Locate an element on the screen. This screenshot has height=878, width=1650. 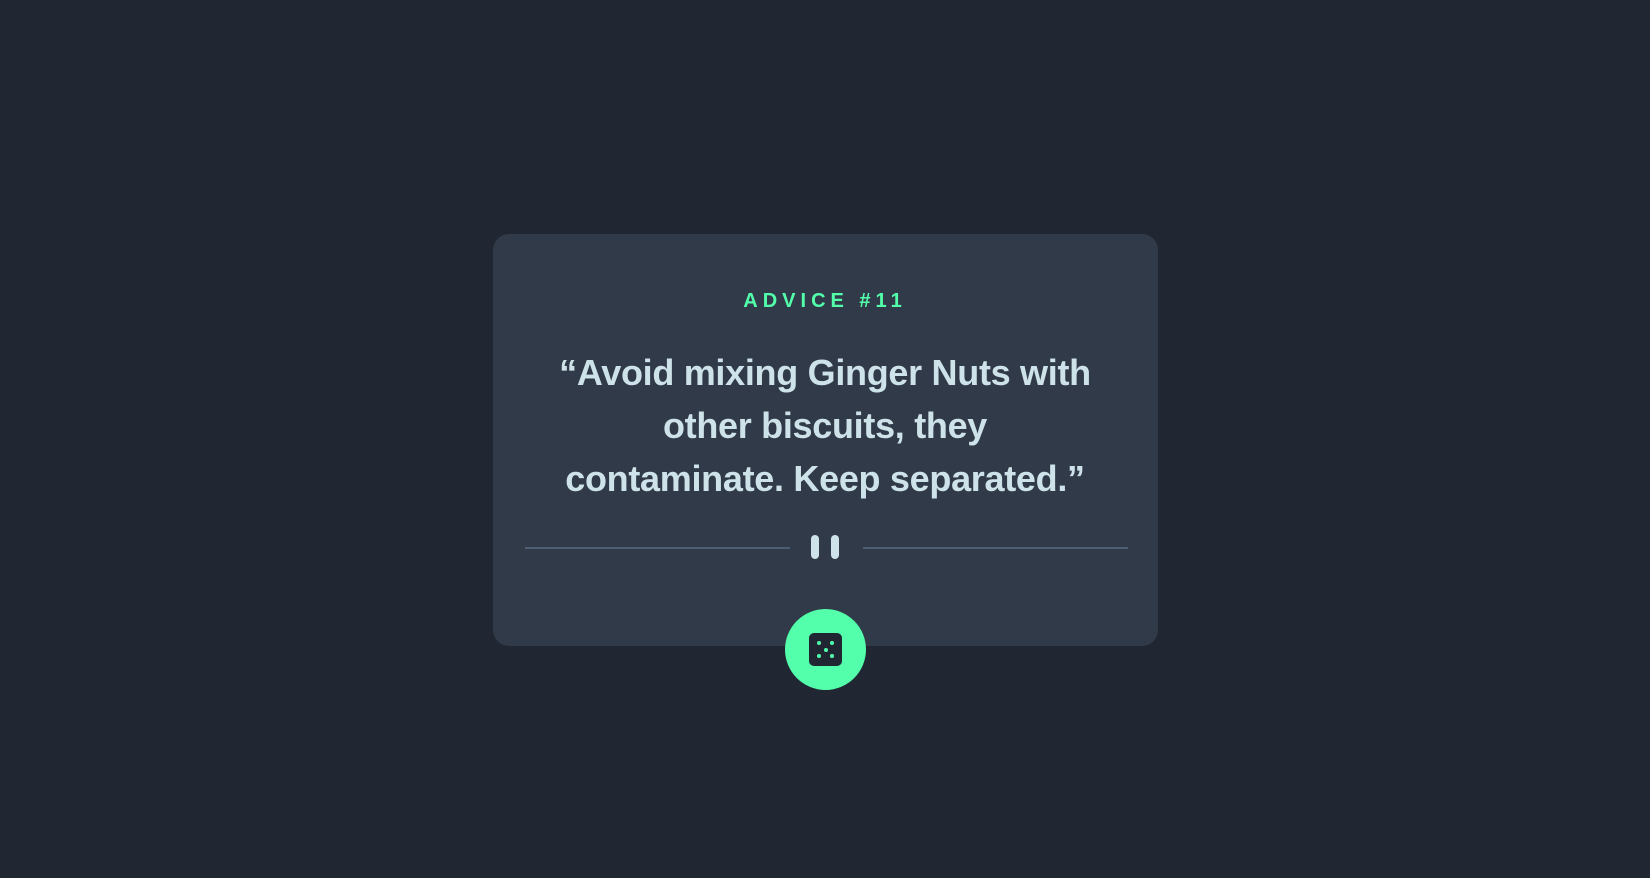
pause-icon is located at coordinates (827, 548).